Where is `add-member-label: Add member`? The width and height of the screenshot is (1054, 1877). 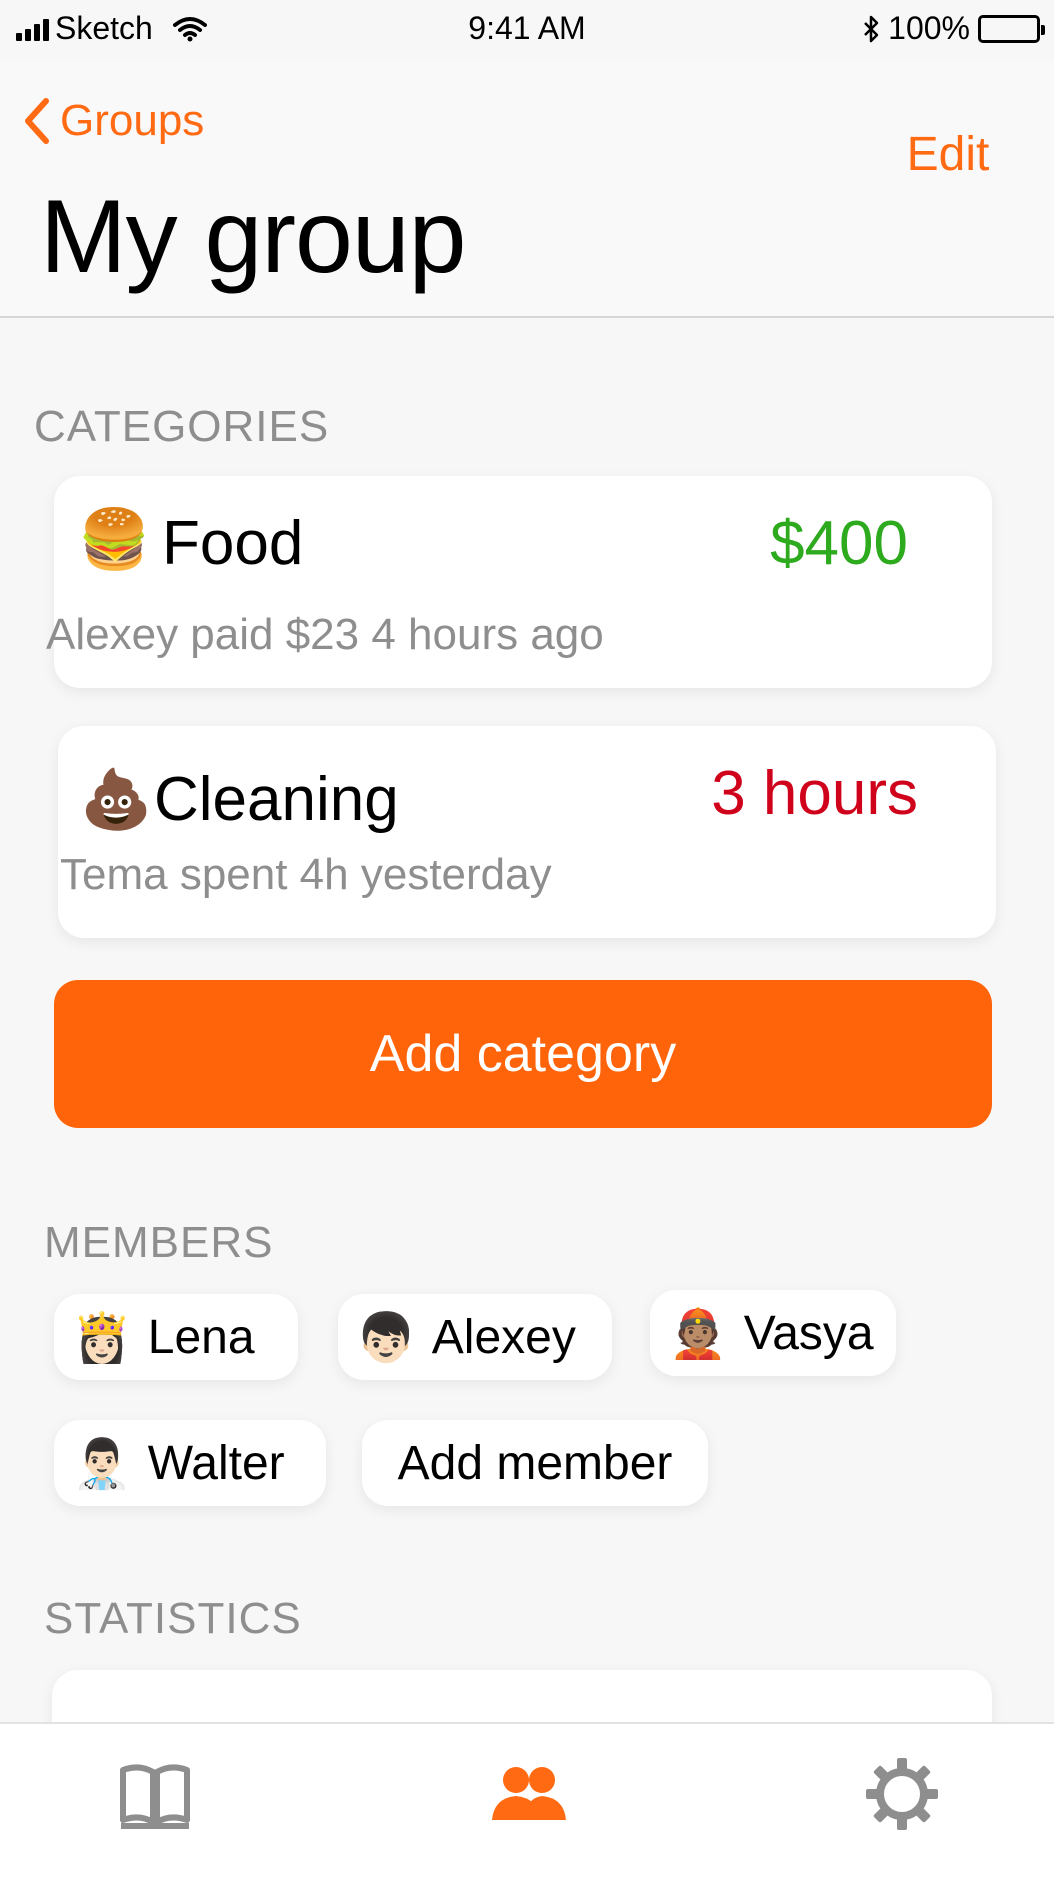
add-member-label: Add member is located at coordinates (535, 1463).